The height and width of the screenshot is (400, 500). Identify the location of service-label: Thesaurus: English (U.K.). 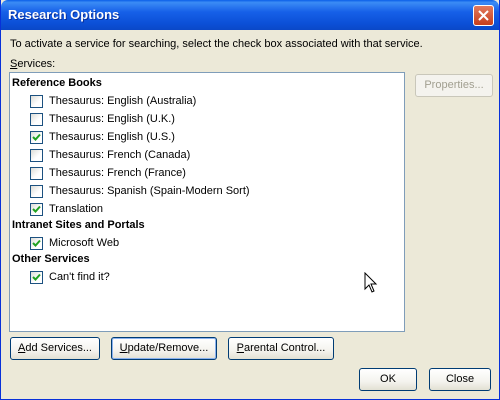
(112, 119).